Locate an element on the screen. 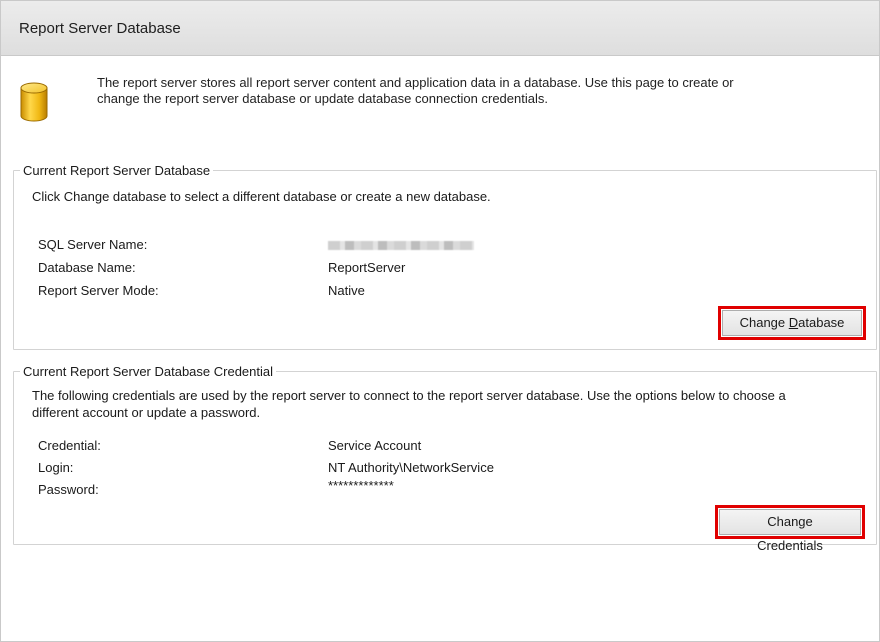 The image size is (880, 642). credential-label: Credential: is located at coordinates (69, 445).